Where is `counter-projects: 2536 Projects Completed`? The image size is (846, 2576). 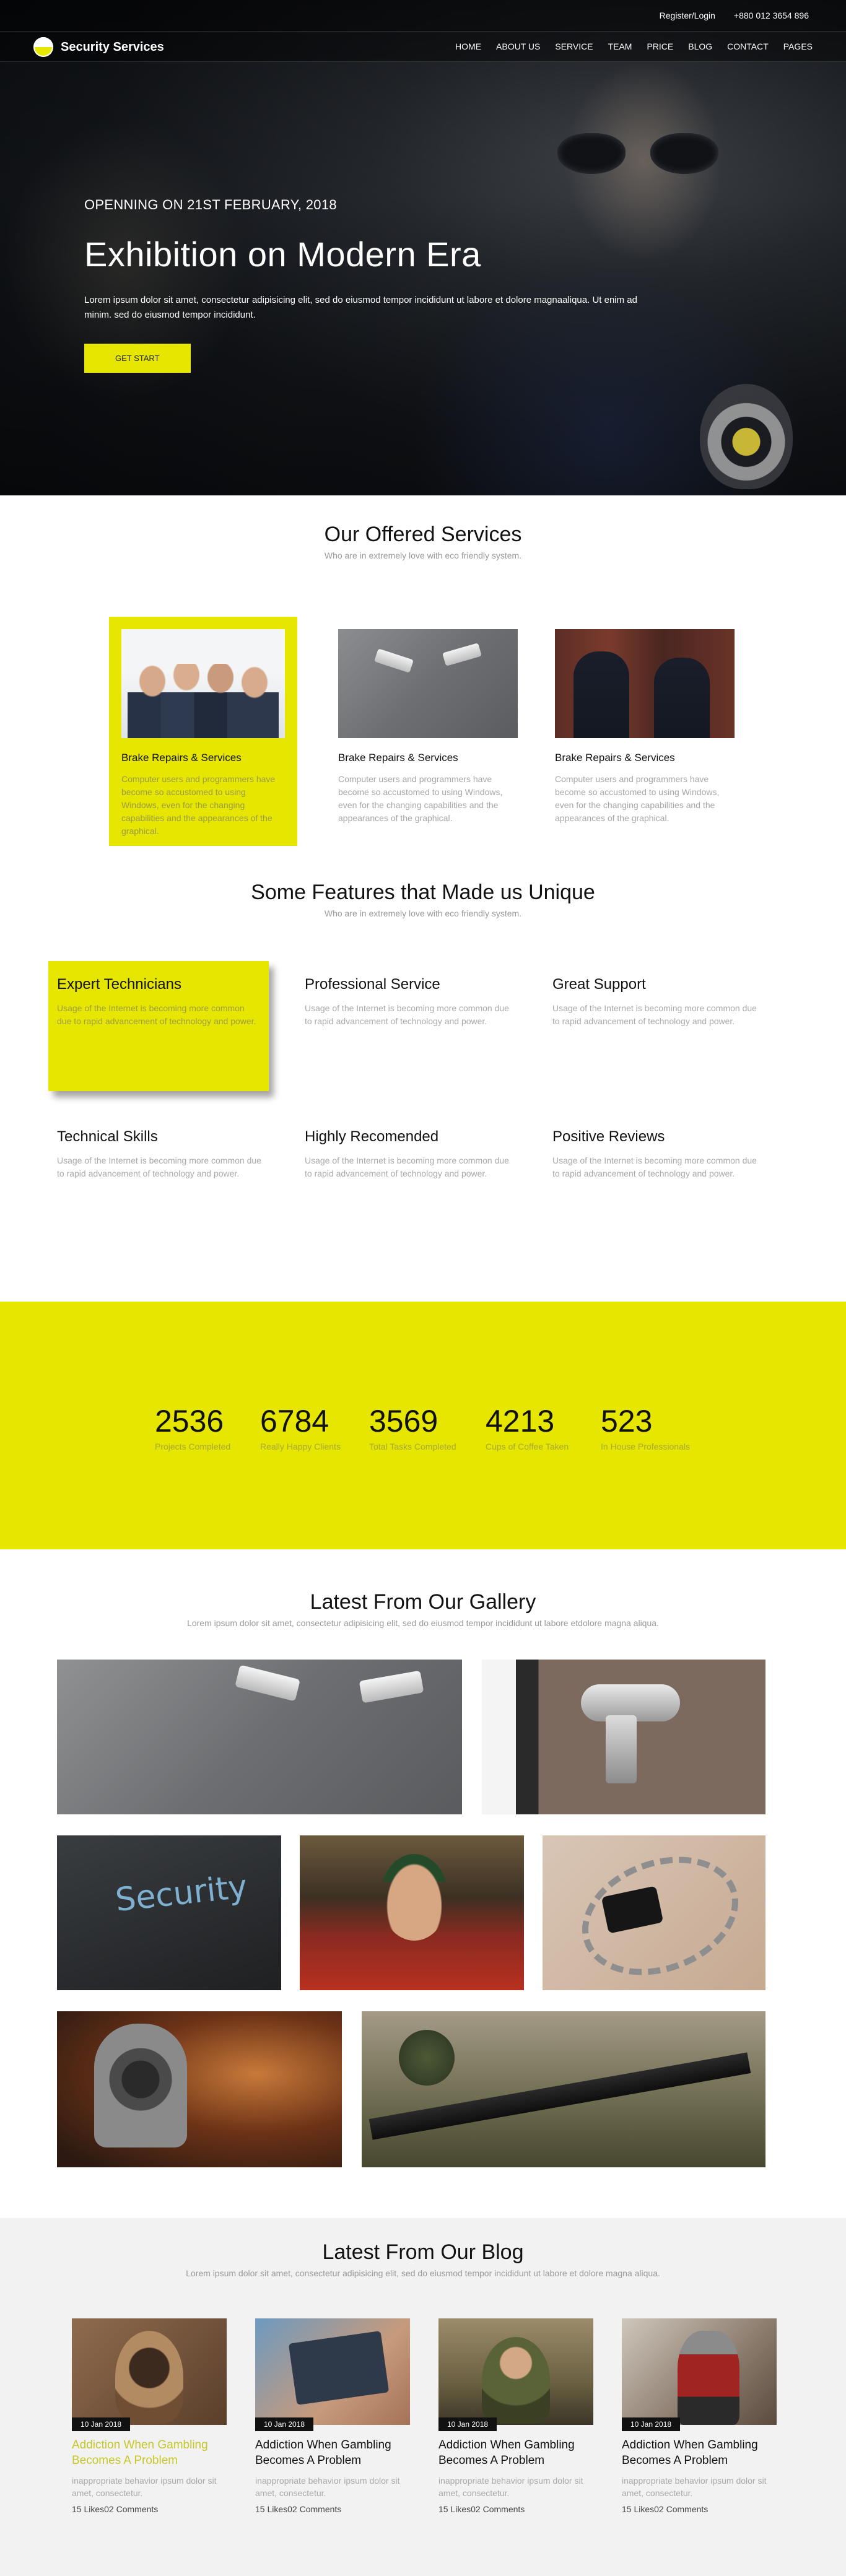 counter-projects: 2536 Projects Completed is located at coordinates (195, 1427).